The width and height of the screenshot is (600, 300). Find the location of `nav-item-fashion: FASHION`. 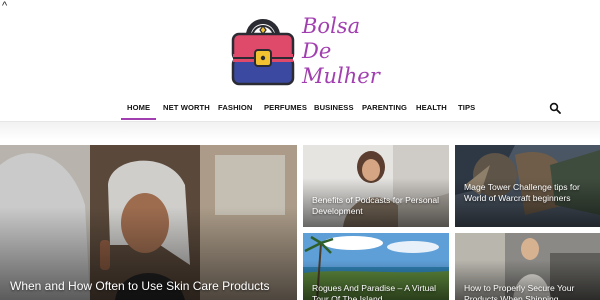

nav-item-fashion: FASHION is located at coordinates (235, 107).